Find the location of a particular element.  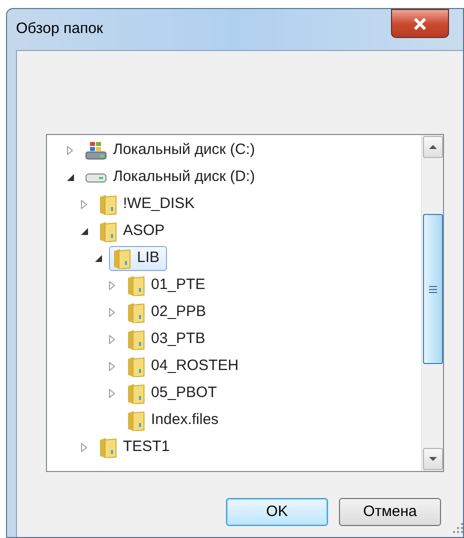

scroll-up-button is located at coordinates (432, 147).